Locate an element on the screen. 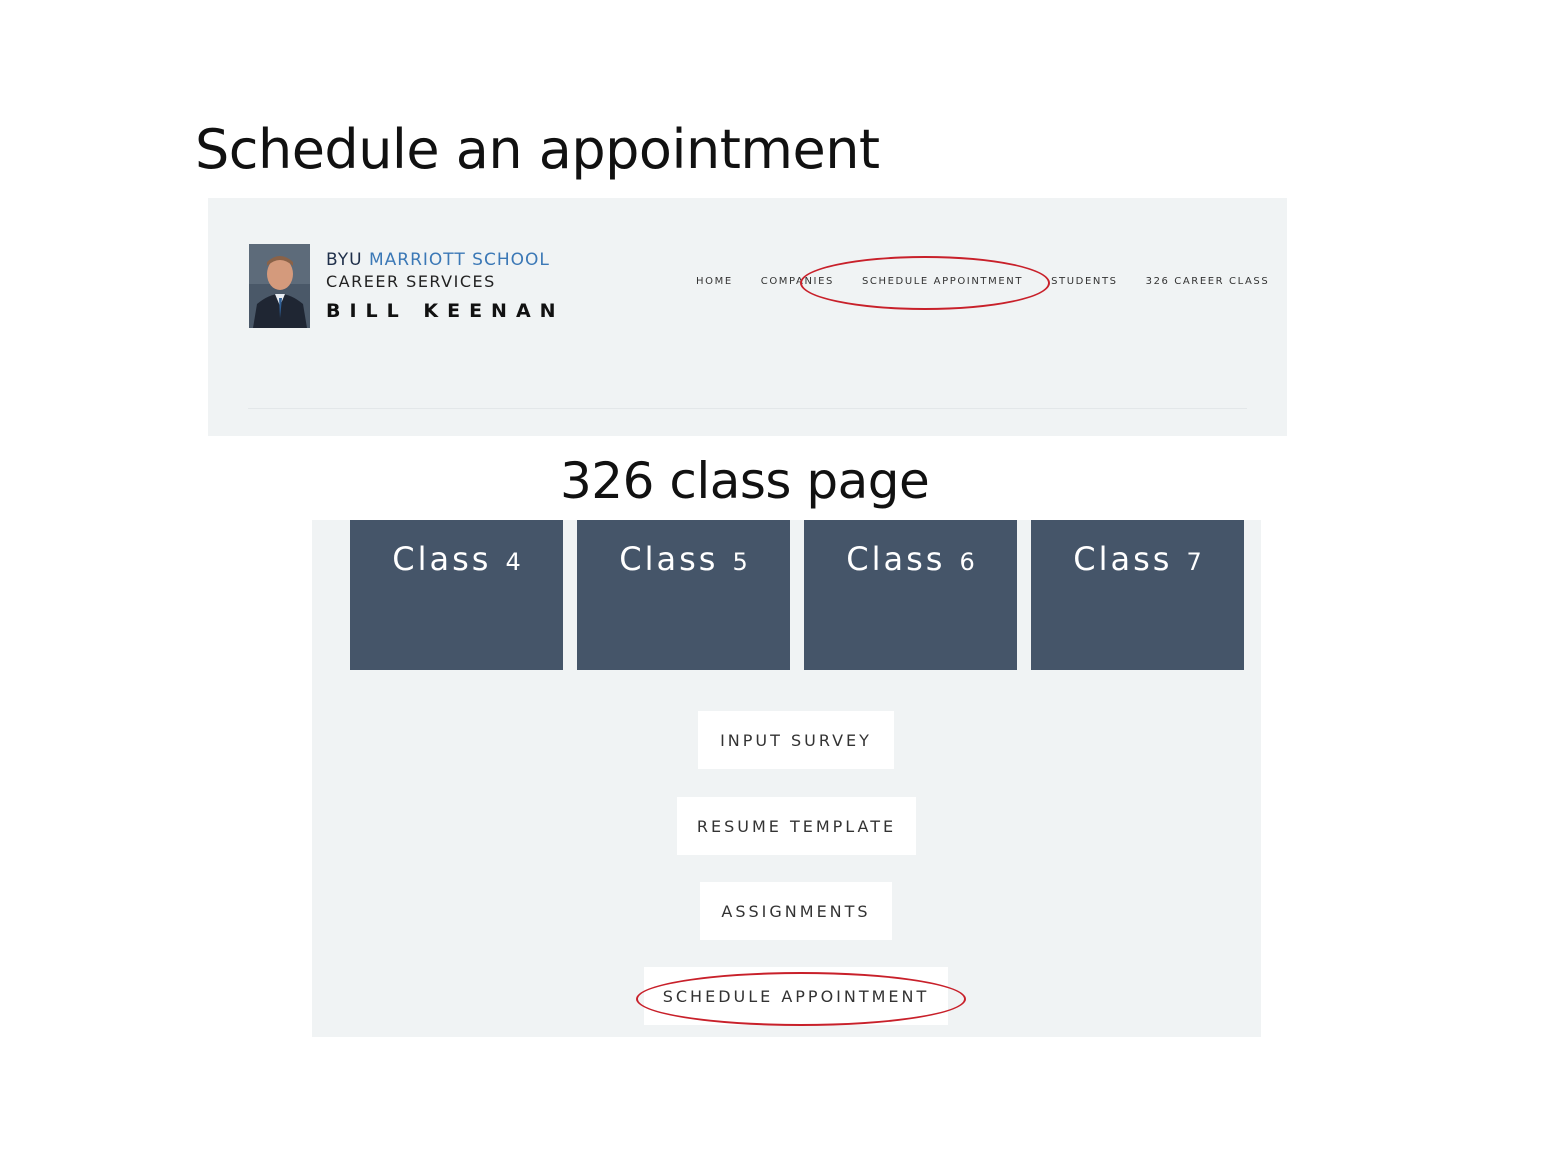  avatar is located at coordinates (279, 286).